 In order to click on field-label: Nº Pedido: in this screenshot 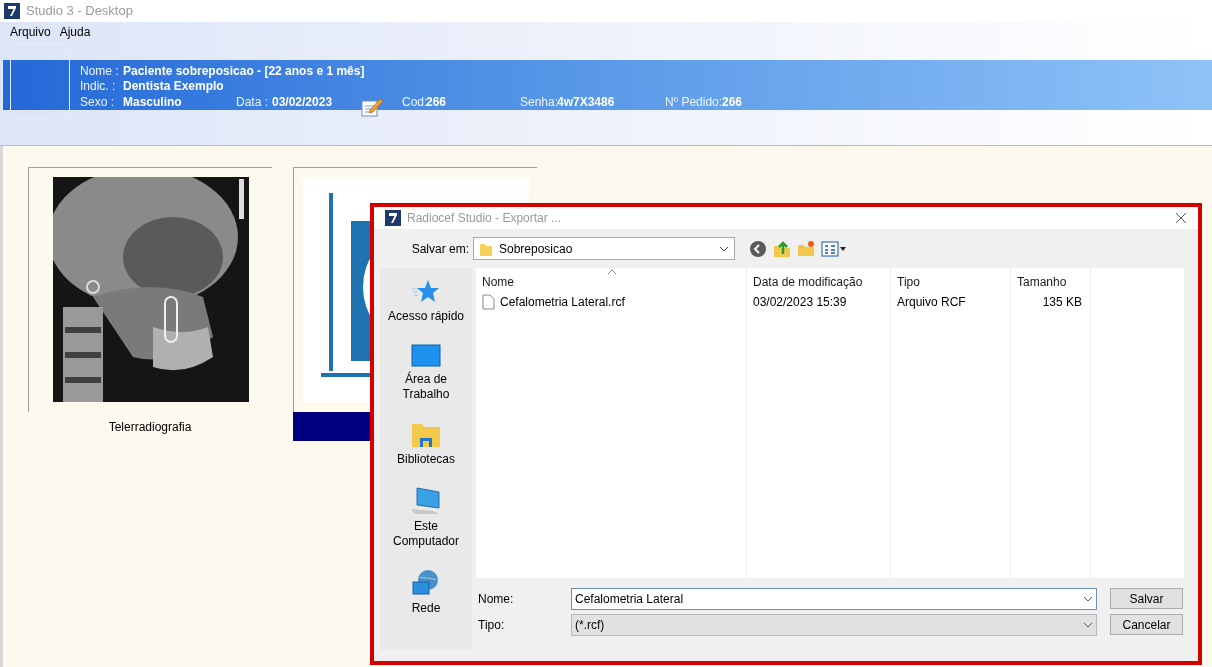, I will do `click(693, 102)`.